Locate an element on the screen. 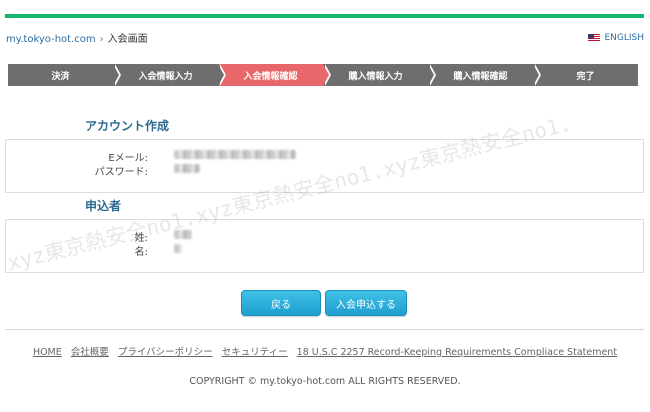 The height and width of the screenshot is (412, 650). step-label: 入会情報入力 is located at coordinates (165, 76).